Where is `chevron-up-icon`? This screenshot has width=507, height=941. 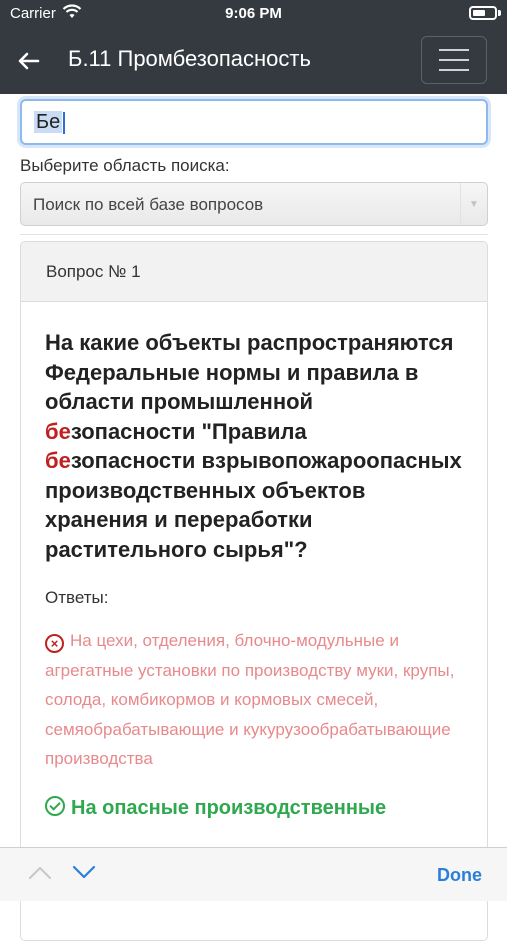
chevron-up-icon is located at coordinates (40, 874).